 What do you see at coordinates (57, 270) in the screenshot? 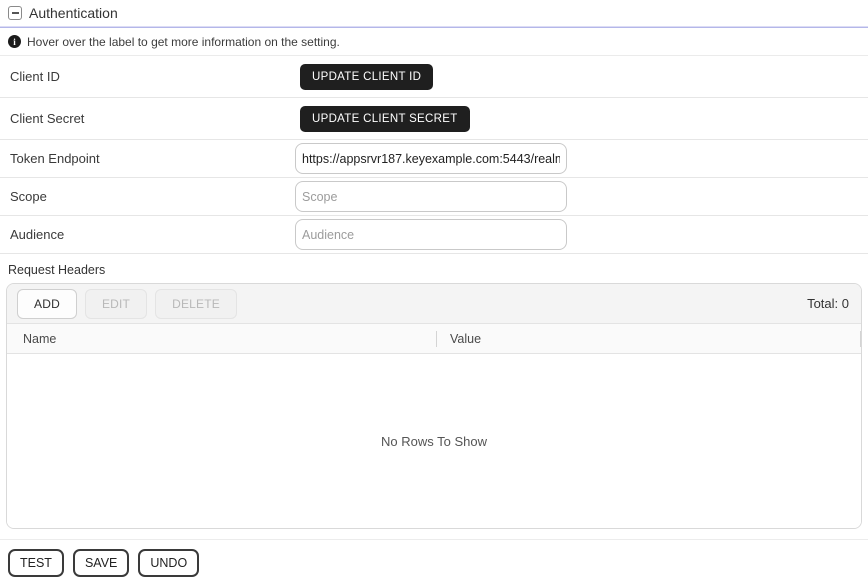
I see `request-headers-label: Request Headers` at bounding box center [57, 270].